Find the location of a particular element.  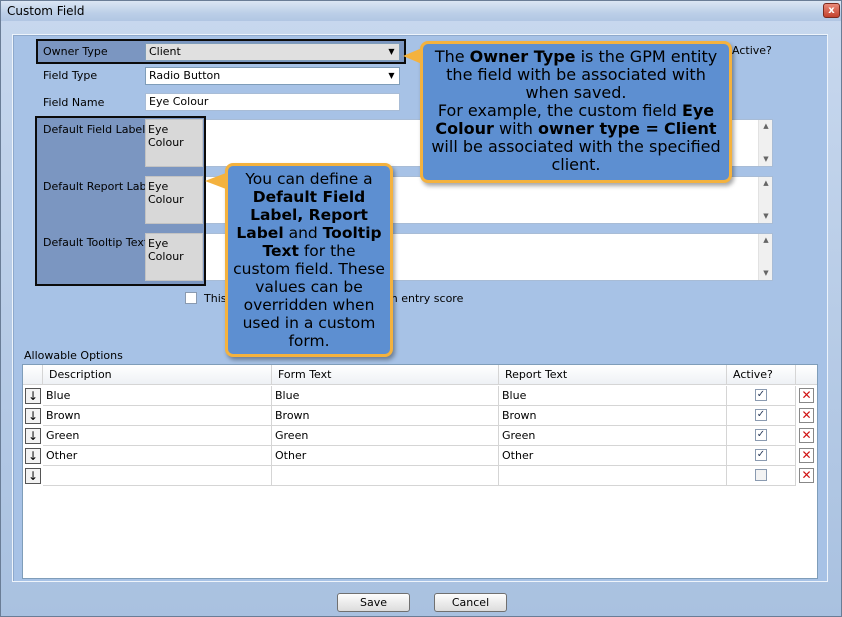

column-header-description: Description is located at coordinates (157, 375).